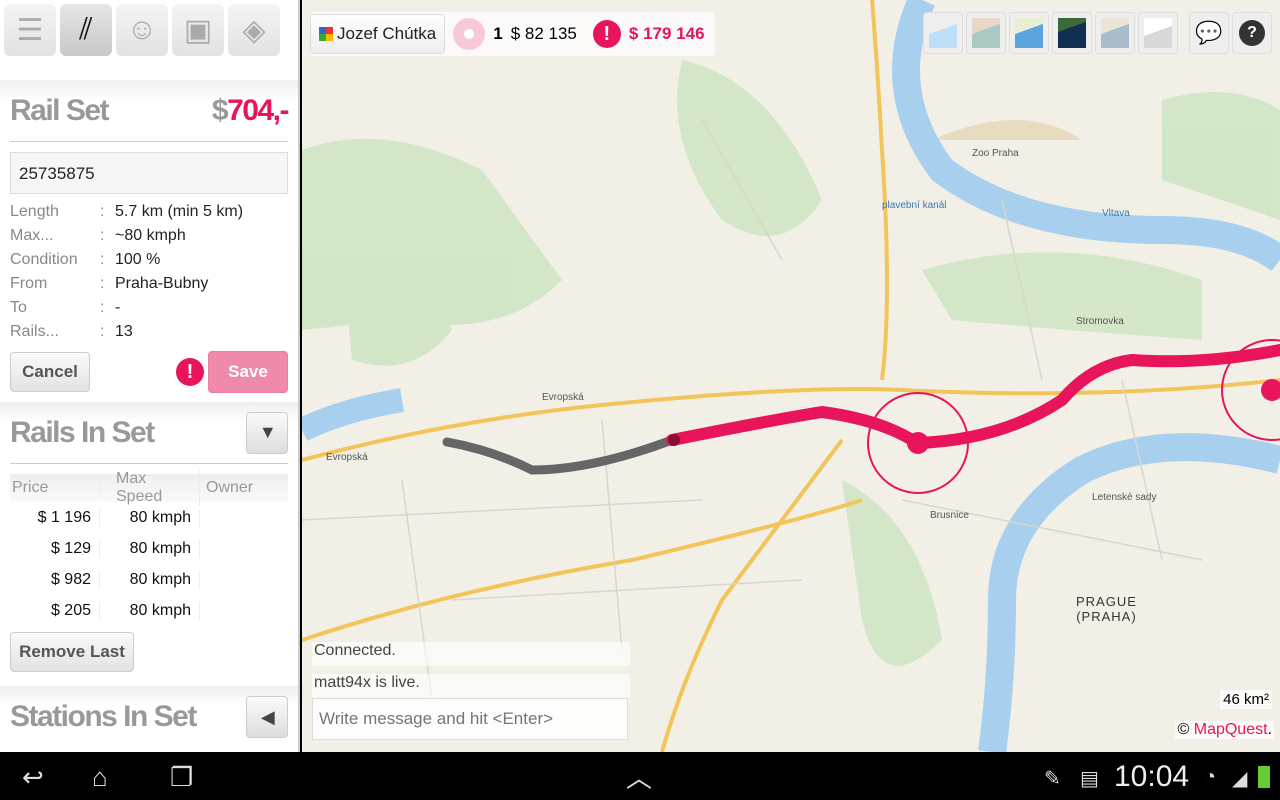 Image resolution: width=1280 pixels, height=800 pixels. What do you see at coordinates (1115, 33) in the screenshot?
I see `map-style-muted` at bounding box center [1115, 33].